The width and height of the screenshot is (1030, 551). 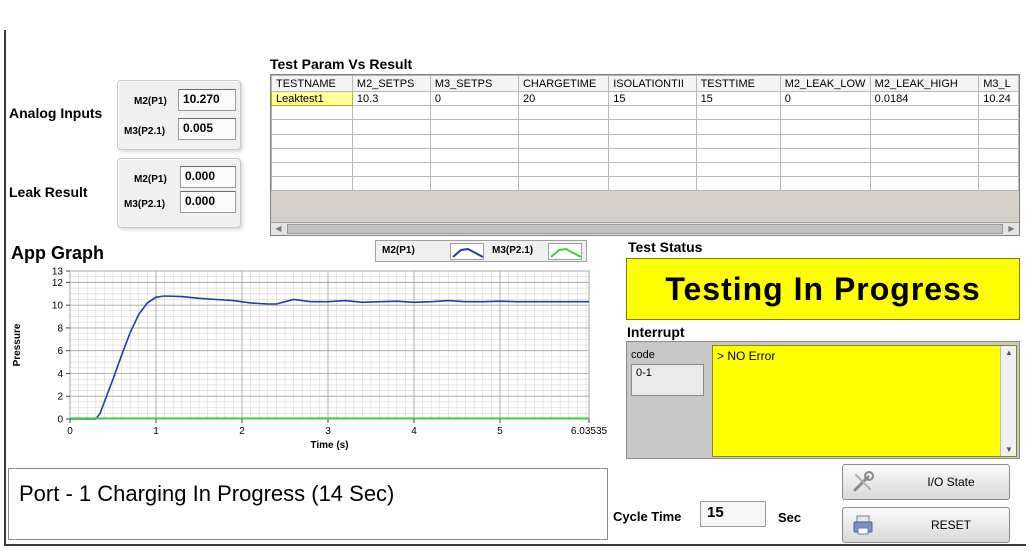 What do you see at coordinates (513, 250) in the screenshot?
I see `legend-label-m3: M3(P2.1)` at bounding box center [513, 250].